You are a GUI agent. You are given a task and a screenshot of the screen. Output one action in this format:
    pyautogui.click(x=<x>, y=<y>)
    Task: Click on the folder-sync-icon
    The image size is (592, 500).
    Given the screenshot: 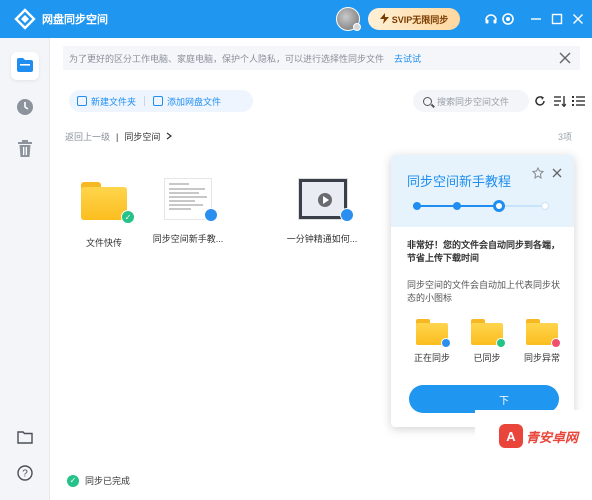 What is the action you would take?
    pyautogui.click(x=25, y=66)
    